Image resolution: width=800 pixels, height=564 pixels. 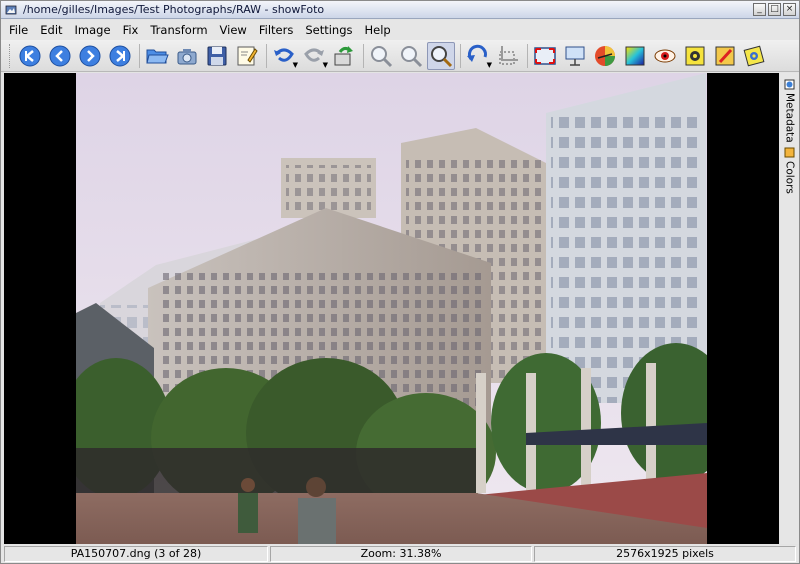 I want to click on folder-open-icon, so click(x=157, y=56).